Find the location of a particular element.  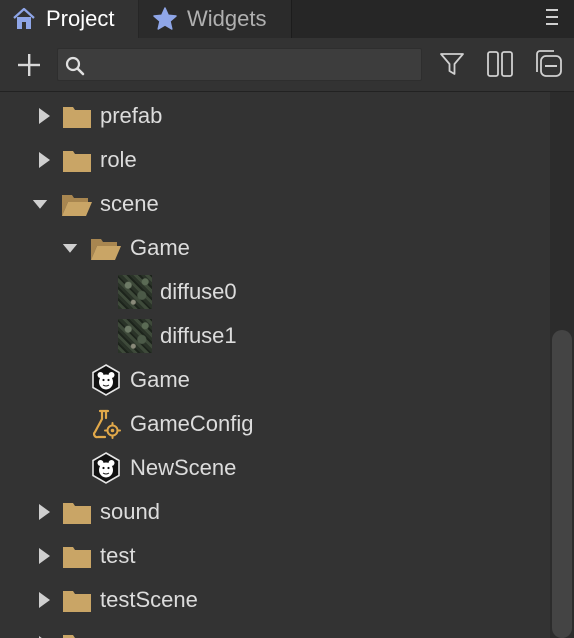

tab-project: Project is located at coordinates (69, 19).